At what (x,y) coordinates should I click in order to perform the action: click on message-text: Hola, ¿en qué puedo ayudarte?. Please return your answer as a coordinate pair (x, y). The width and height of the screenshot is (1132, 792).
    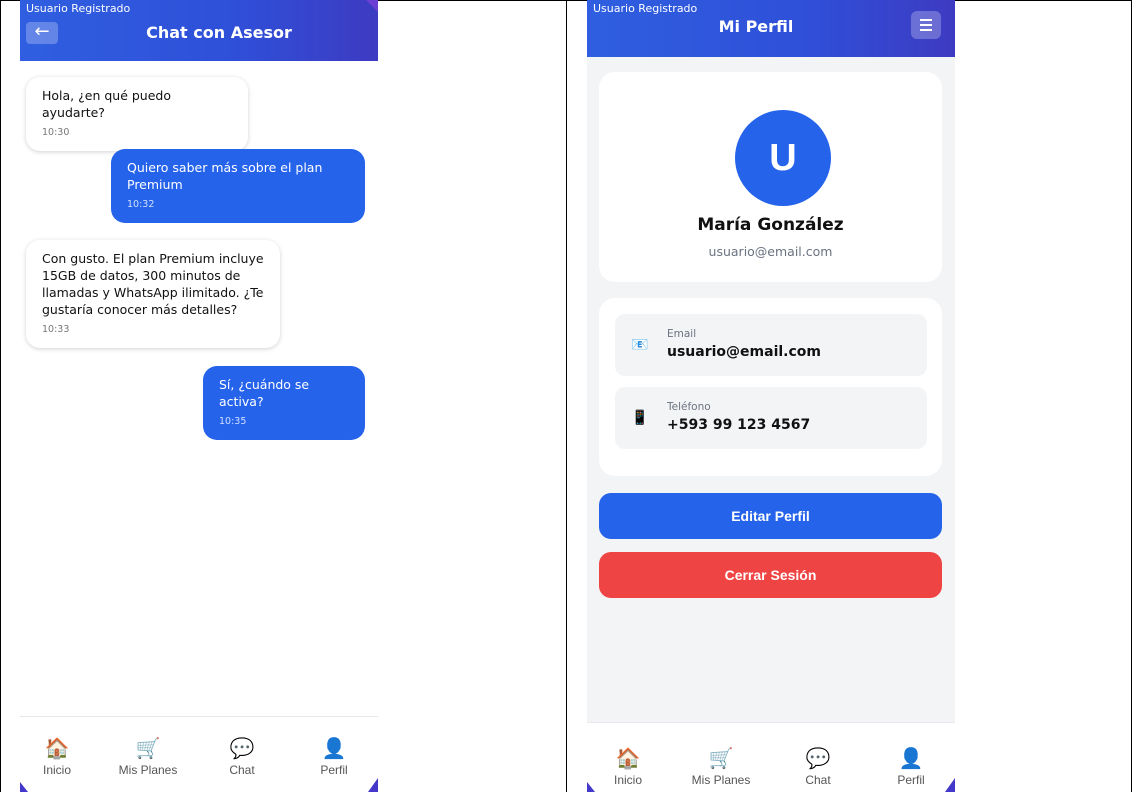
    Looking at the image, I should click on (106, 104).